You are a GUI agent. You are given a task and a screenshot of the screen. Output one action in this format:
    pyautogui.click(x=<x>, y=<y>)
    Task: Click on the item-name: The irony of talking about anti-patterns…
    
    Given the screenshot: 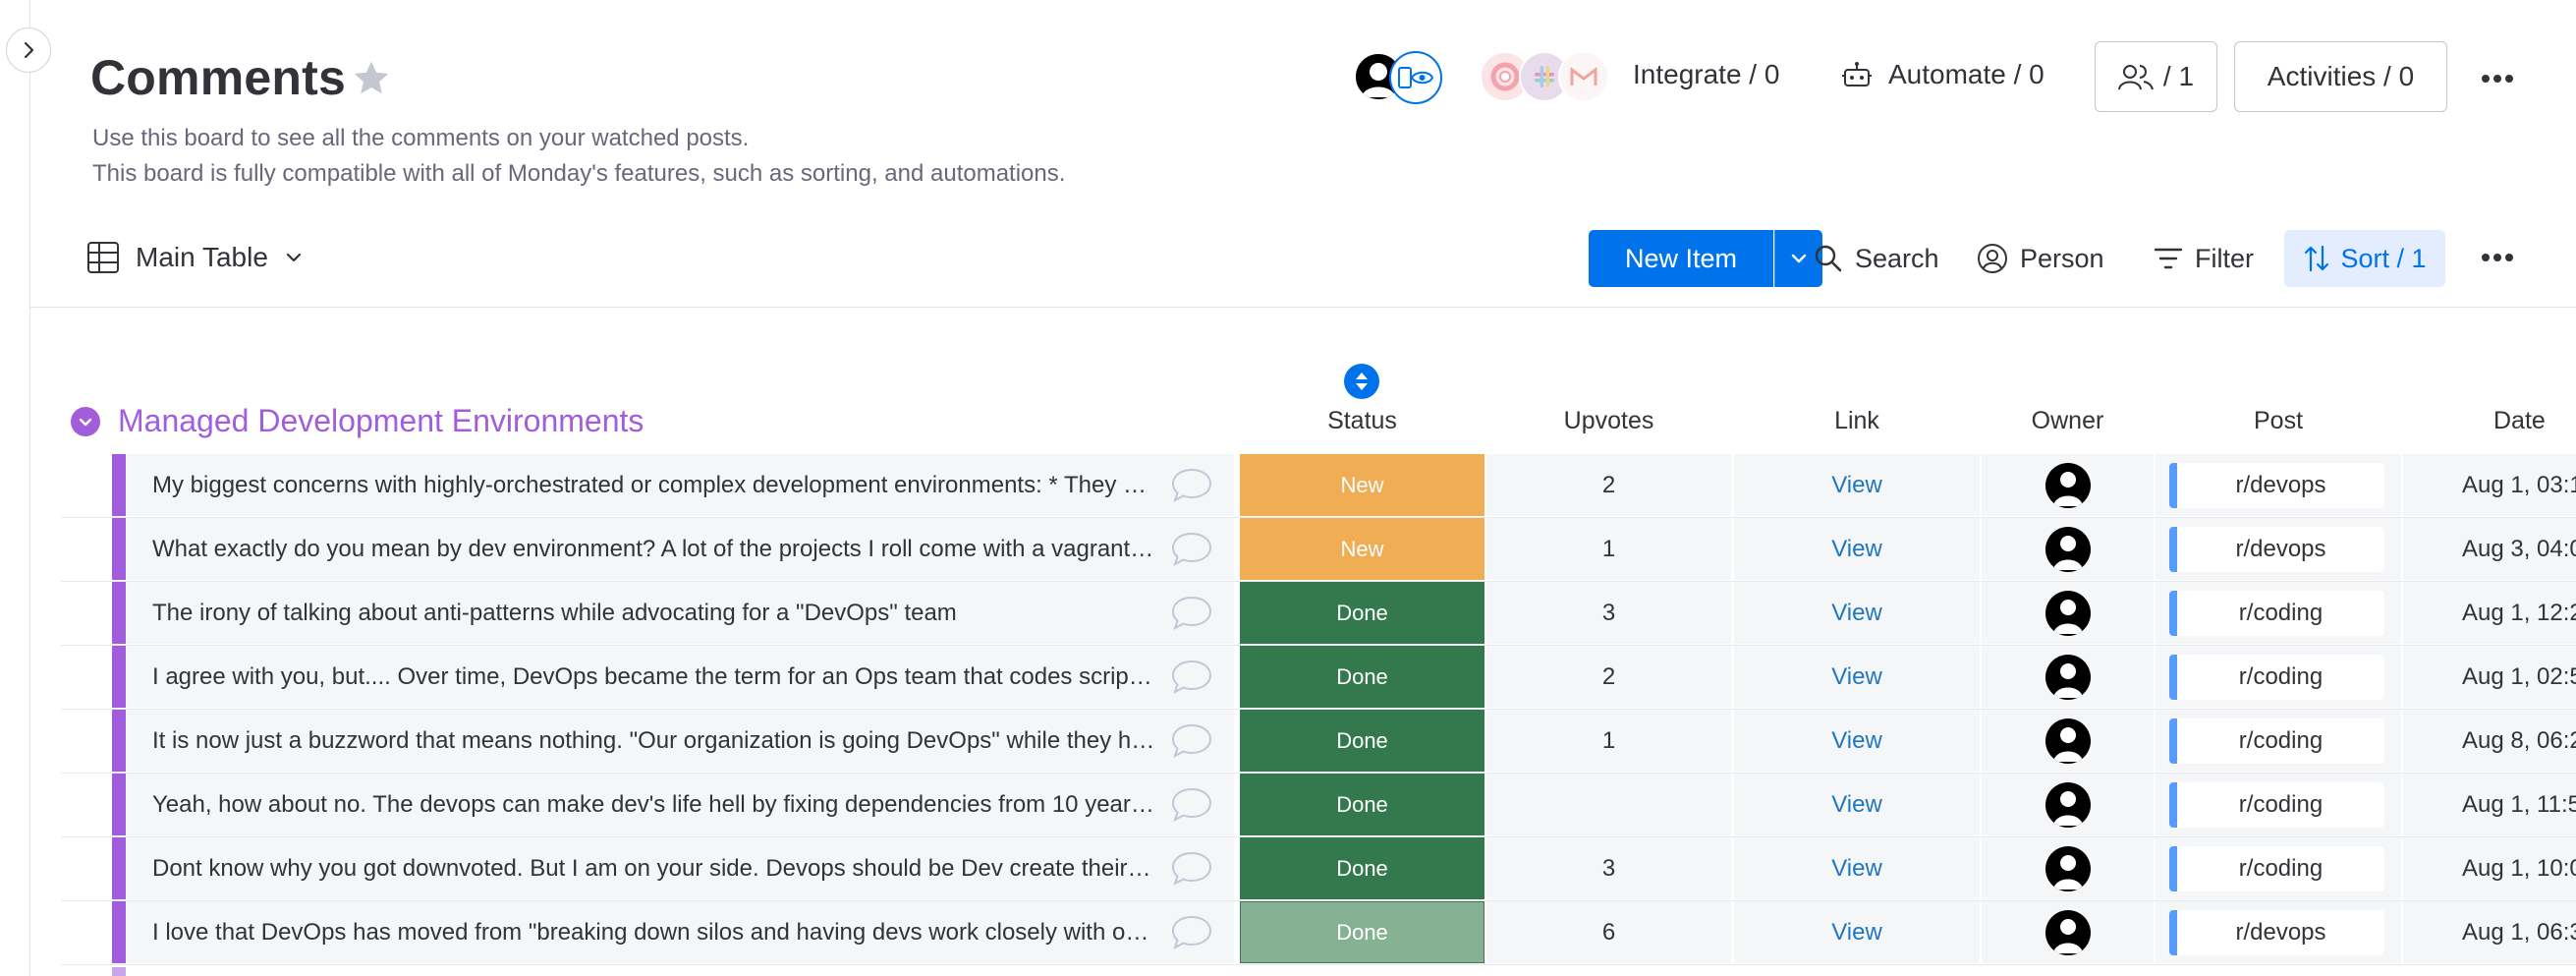 What is the action you would take?
    pyautogui.click(x=654, y=613)
    